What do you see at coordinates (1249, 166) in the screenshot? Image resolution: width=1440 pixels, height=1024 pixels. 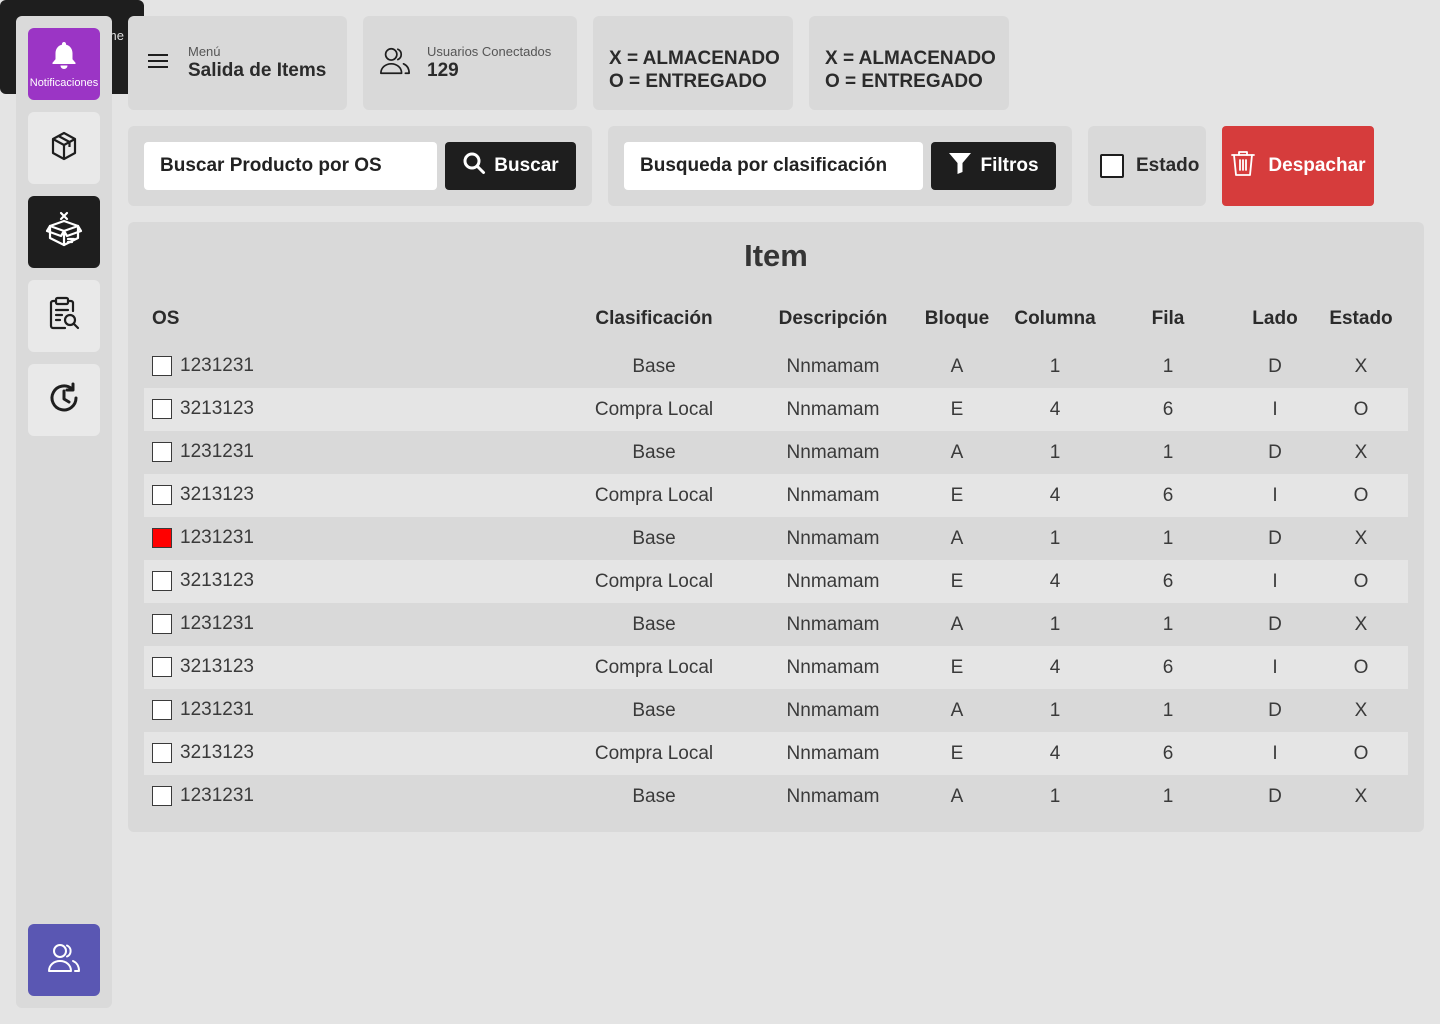 I see `trash-icon` at bounding box center [1249, 166].